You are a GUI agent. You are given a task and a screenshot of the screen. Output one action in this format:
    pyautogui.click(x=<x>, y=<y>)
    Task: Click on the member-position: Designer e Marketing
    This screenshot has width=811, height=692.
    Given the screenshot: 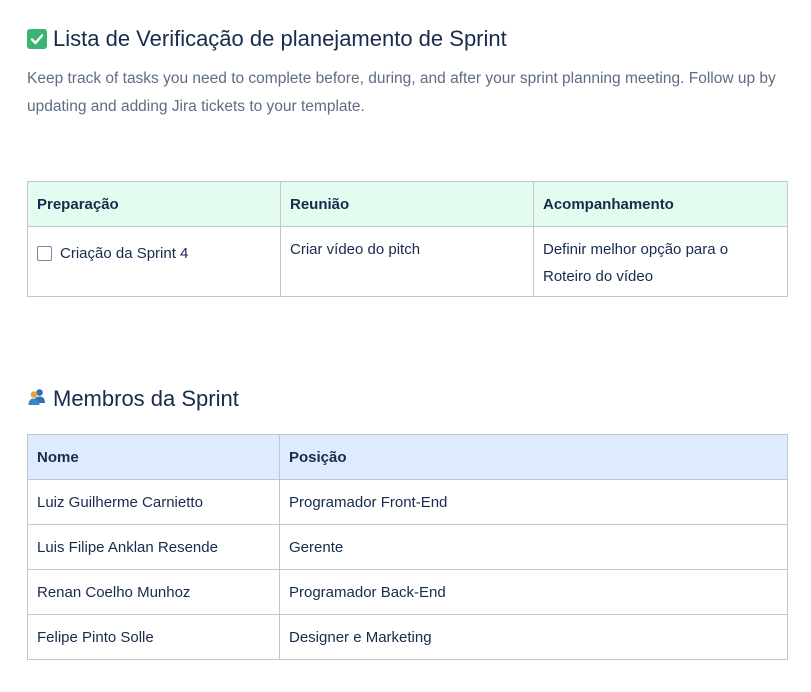 What is the action you would take?
    pyautogui.click(x=533, y=637)
    